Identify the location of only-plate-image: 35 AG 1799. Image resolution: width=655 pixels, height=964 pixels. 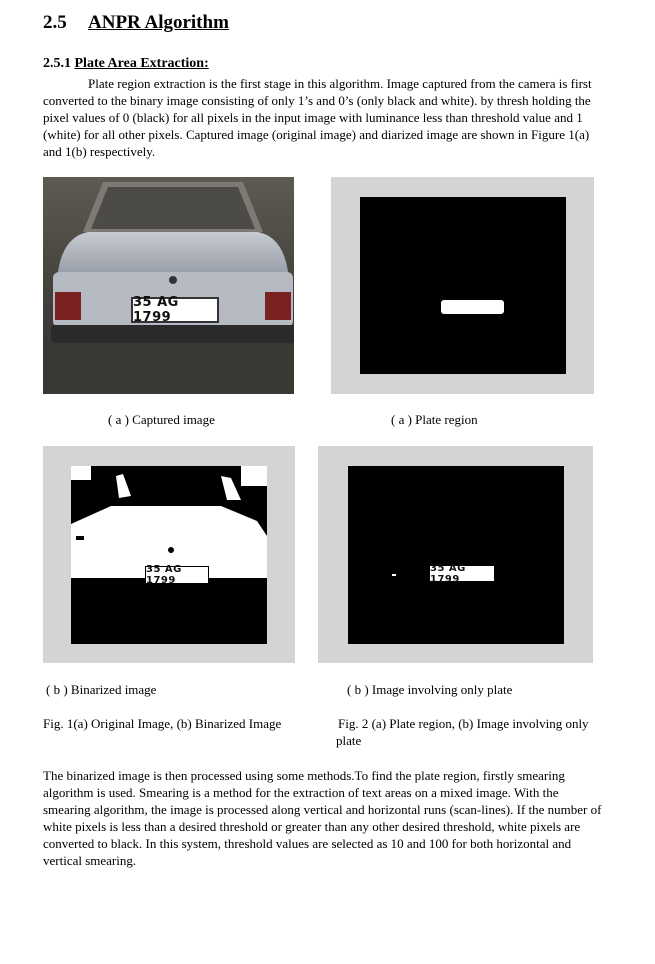
(455, 554).